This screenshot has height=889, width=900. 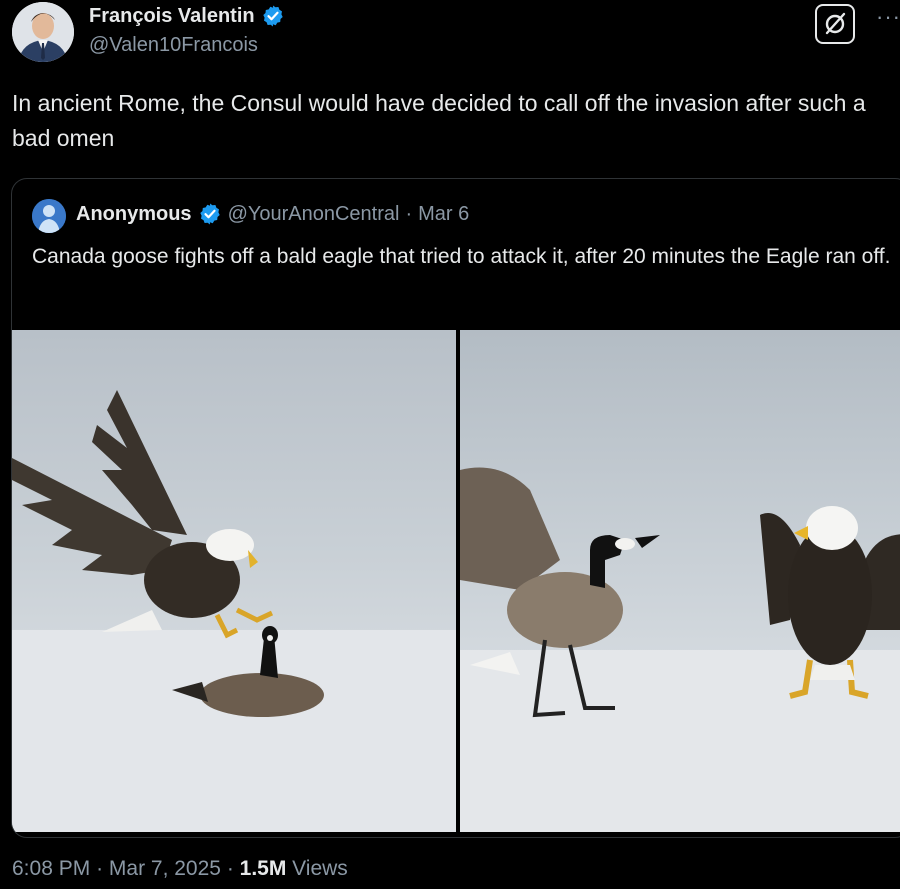 I want to click on tweet-meta: 6:08 PM · Mar 7, 2025 · 1.5M Views, so click(x=180, y=869).